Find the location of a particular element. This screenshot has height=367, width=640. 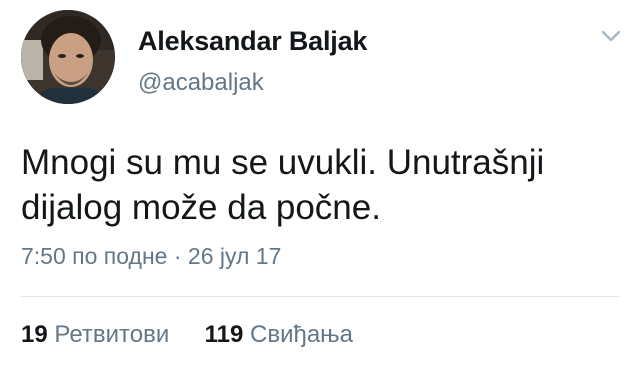

likes-stat: 119 Свиђања is located at coordinates (279, 334).